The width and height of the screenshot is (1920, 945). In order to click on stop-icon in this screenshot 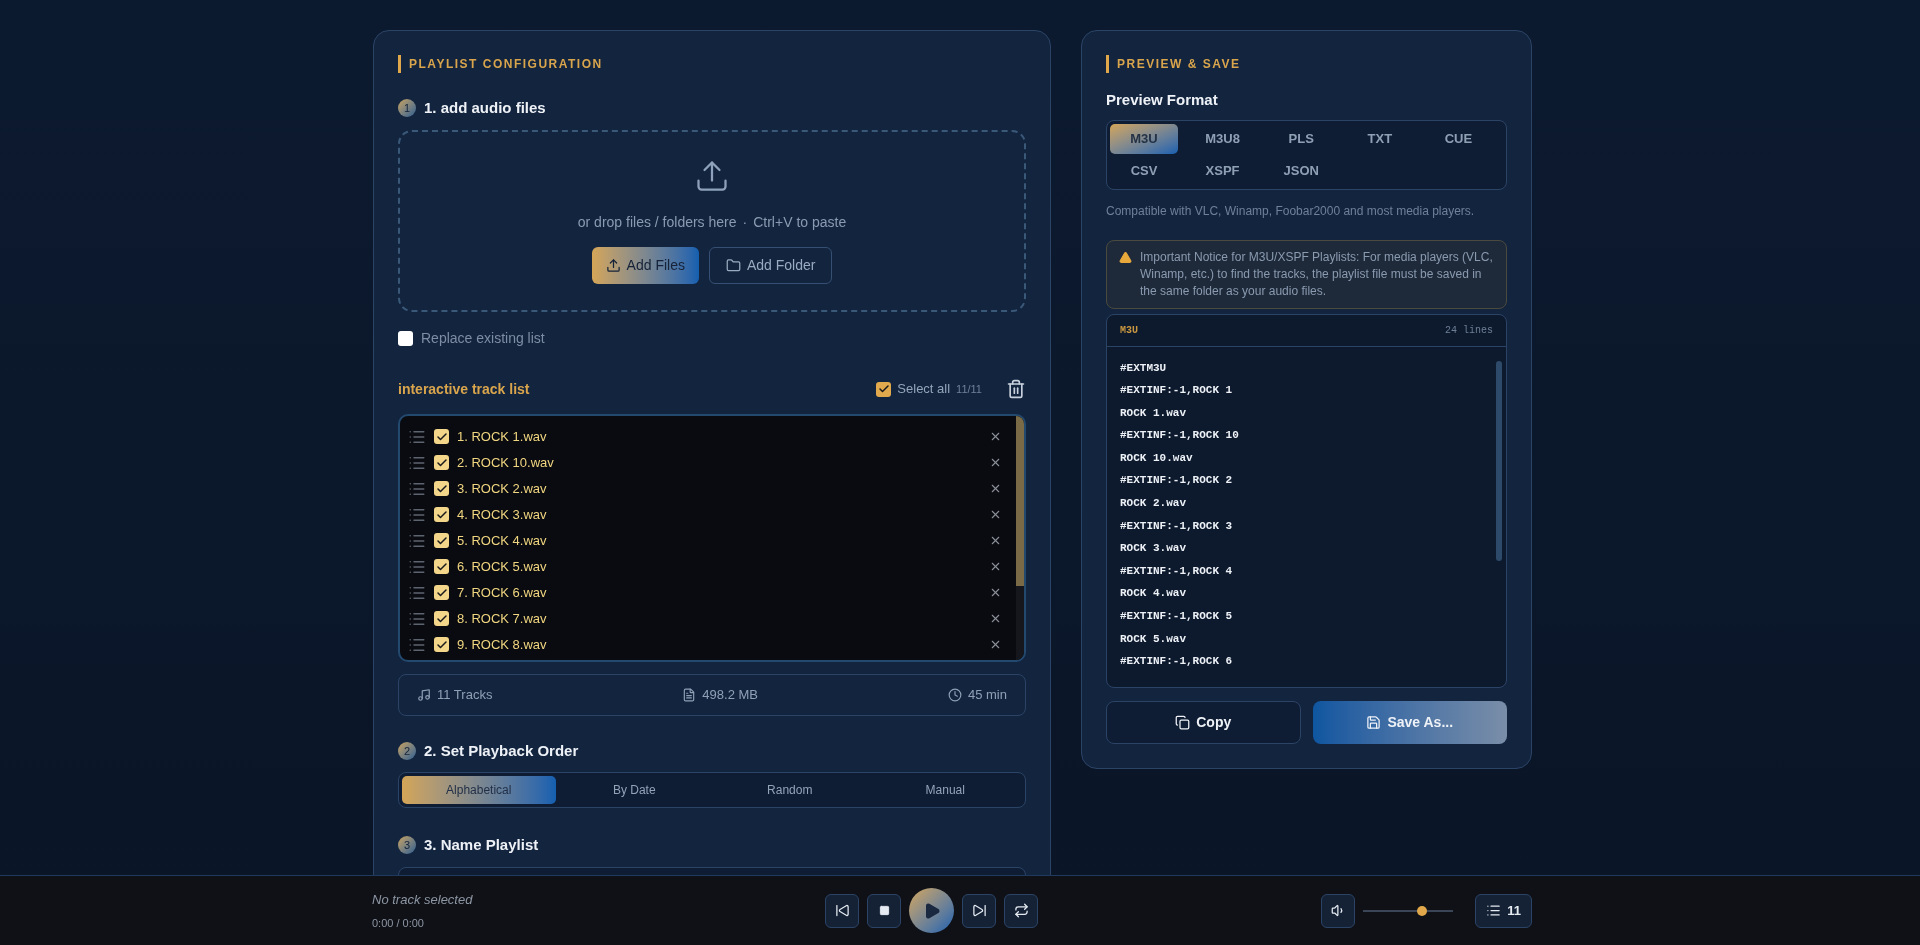, I will do `click(884, 910)`.